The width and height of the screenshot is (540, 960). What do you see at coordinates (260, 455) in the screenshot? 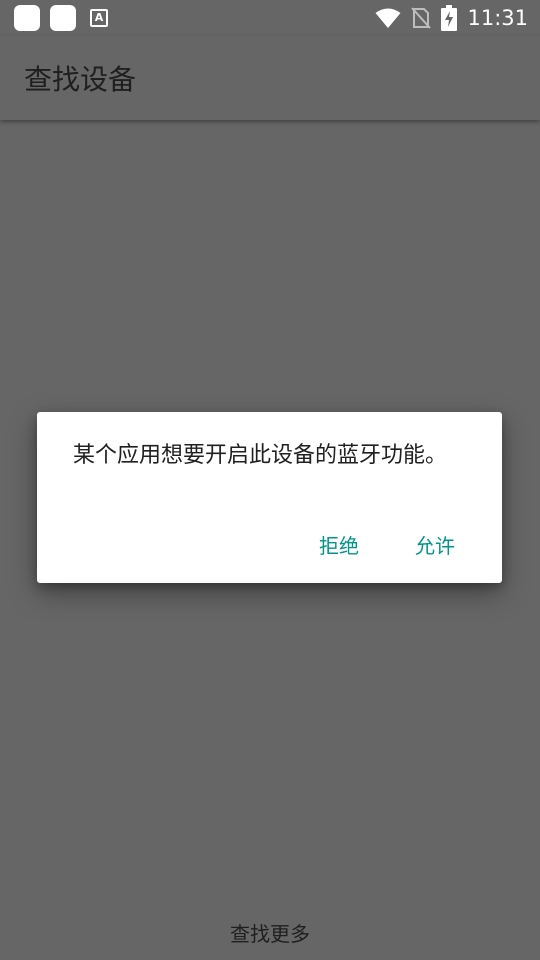
I see `dialog-message: 某个应用想要开启此设备的蓝牙功能。` at bounding box center [260, 455].